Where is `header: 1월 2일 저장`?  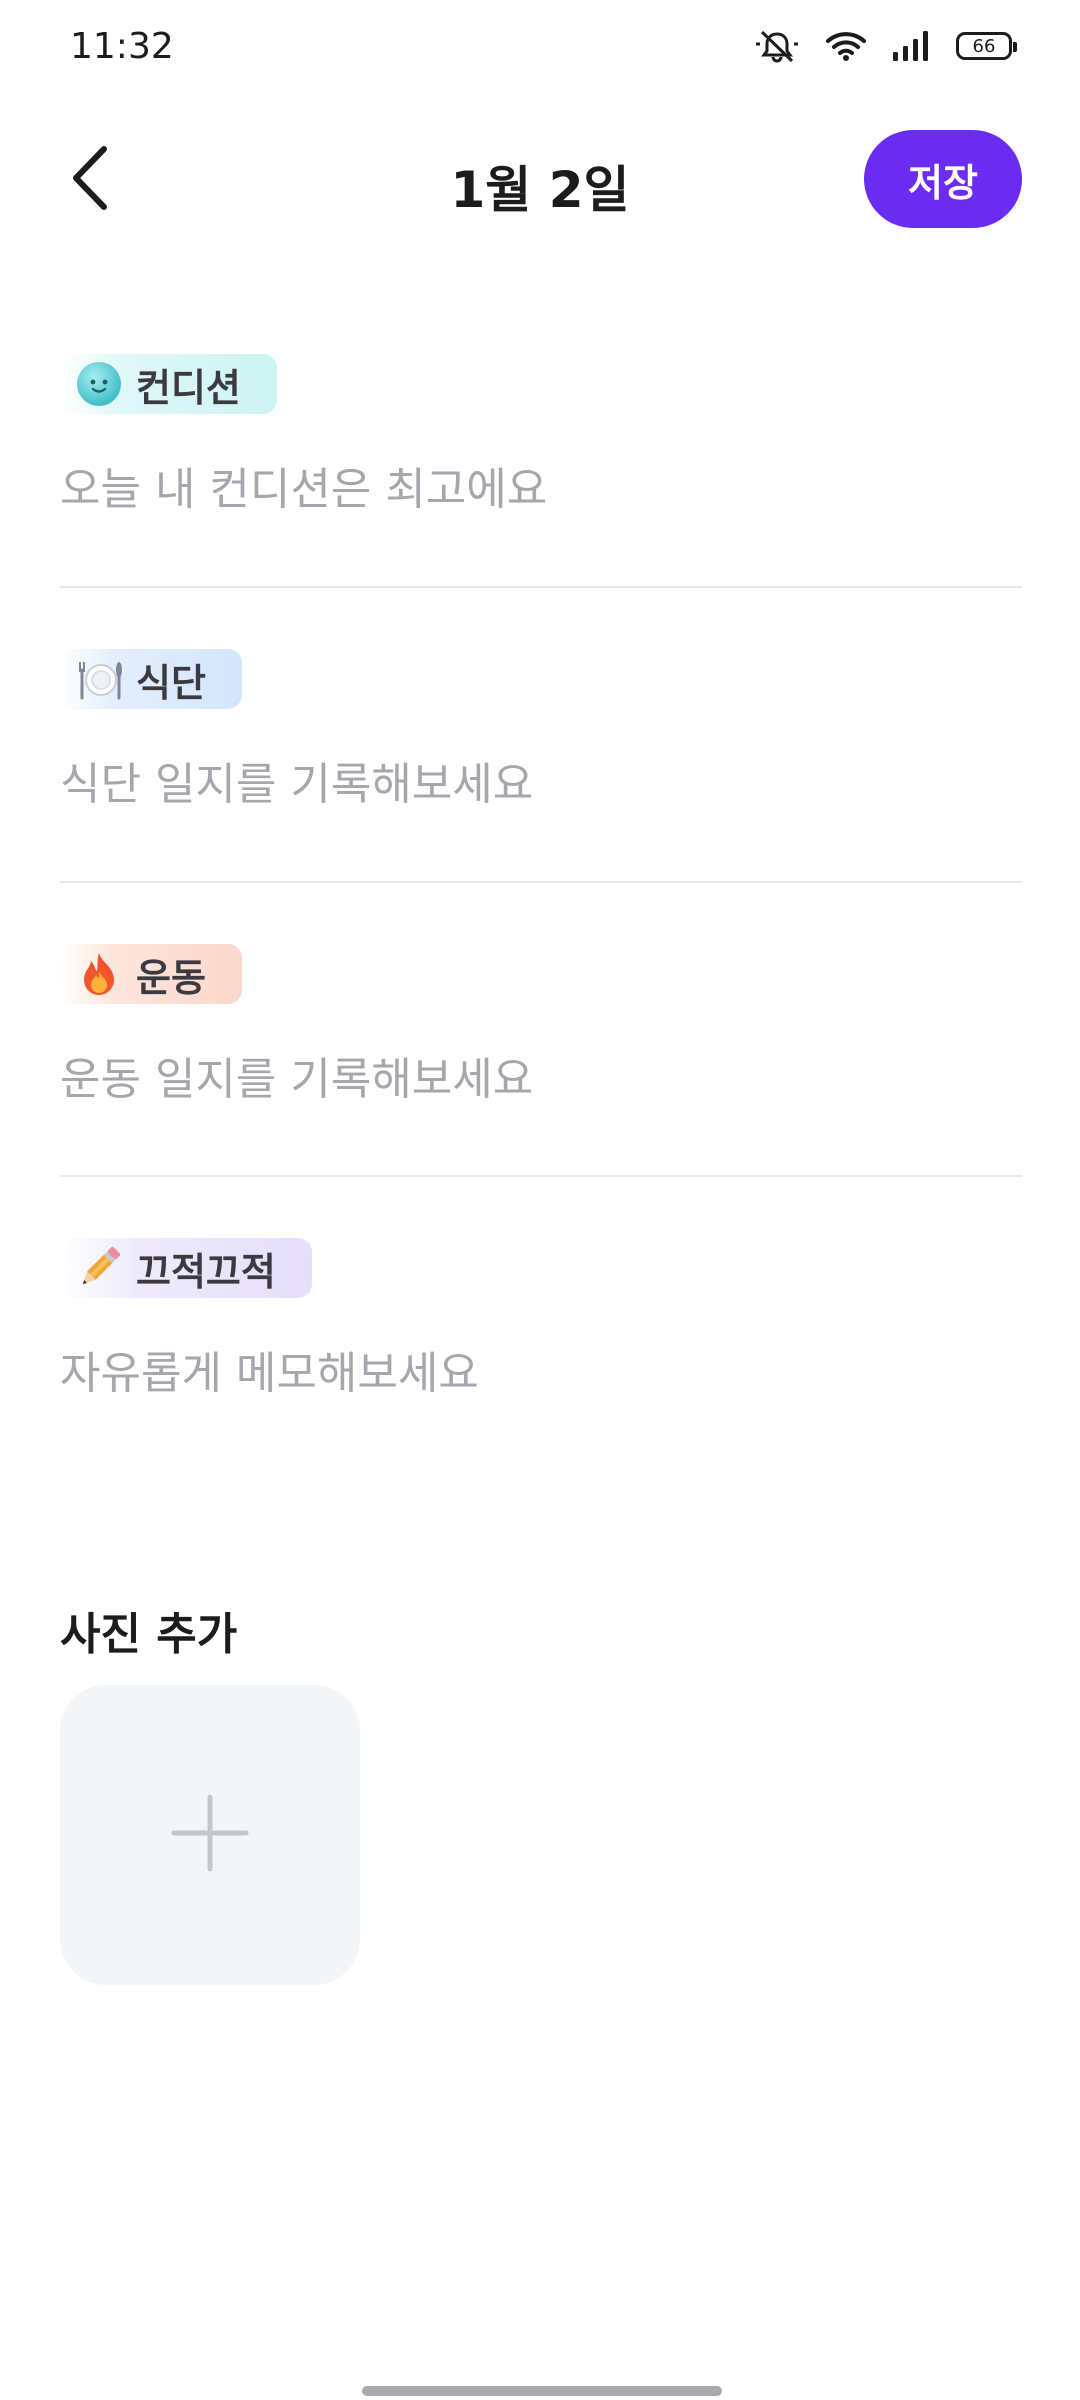
header: 1월 2일 저장 is located at coordinates (540, 180).